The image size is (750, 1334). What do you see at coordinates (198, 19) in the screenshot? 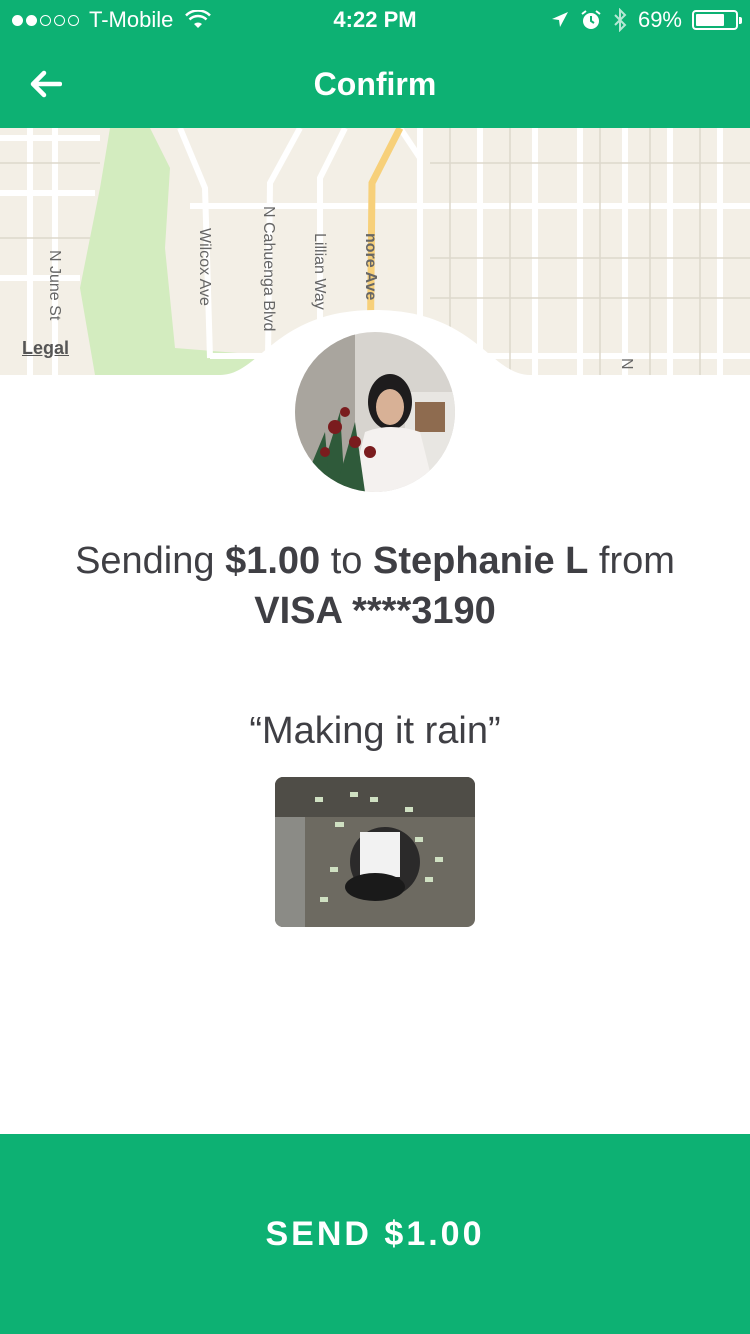
I see `wifi-icon` at bounding box center [198, 19].